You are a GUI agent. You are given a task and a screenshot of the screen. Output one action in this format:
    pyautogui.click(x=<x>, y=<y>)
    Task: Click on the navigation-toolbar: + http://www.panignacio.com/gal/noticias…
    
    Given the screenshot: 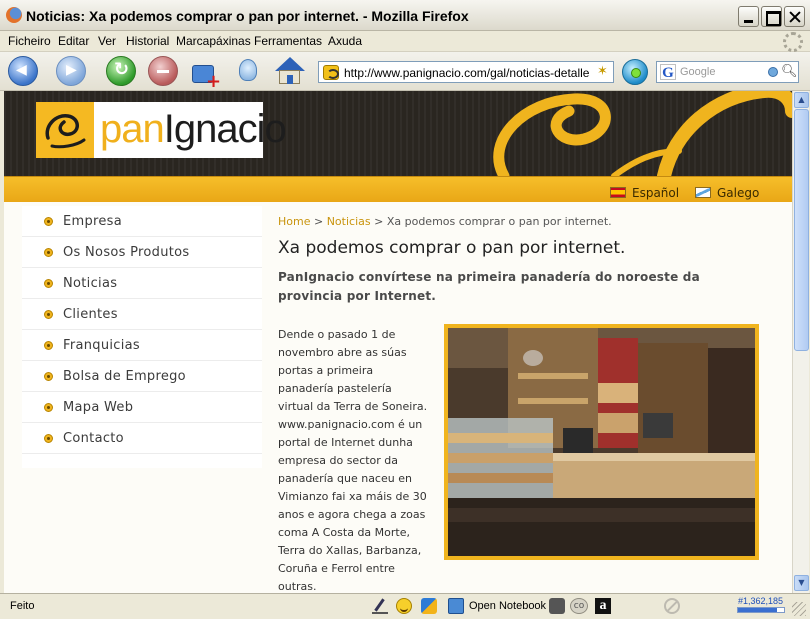 What is the action you would take?
    pyautogui.click(x=405, y=72)
    